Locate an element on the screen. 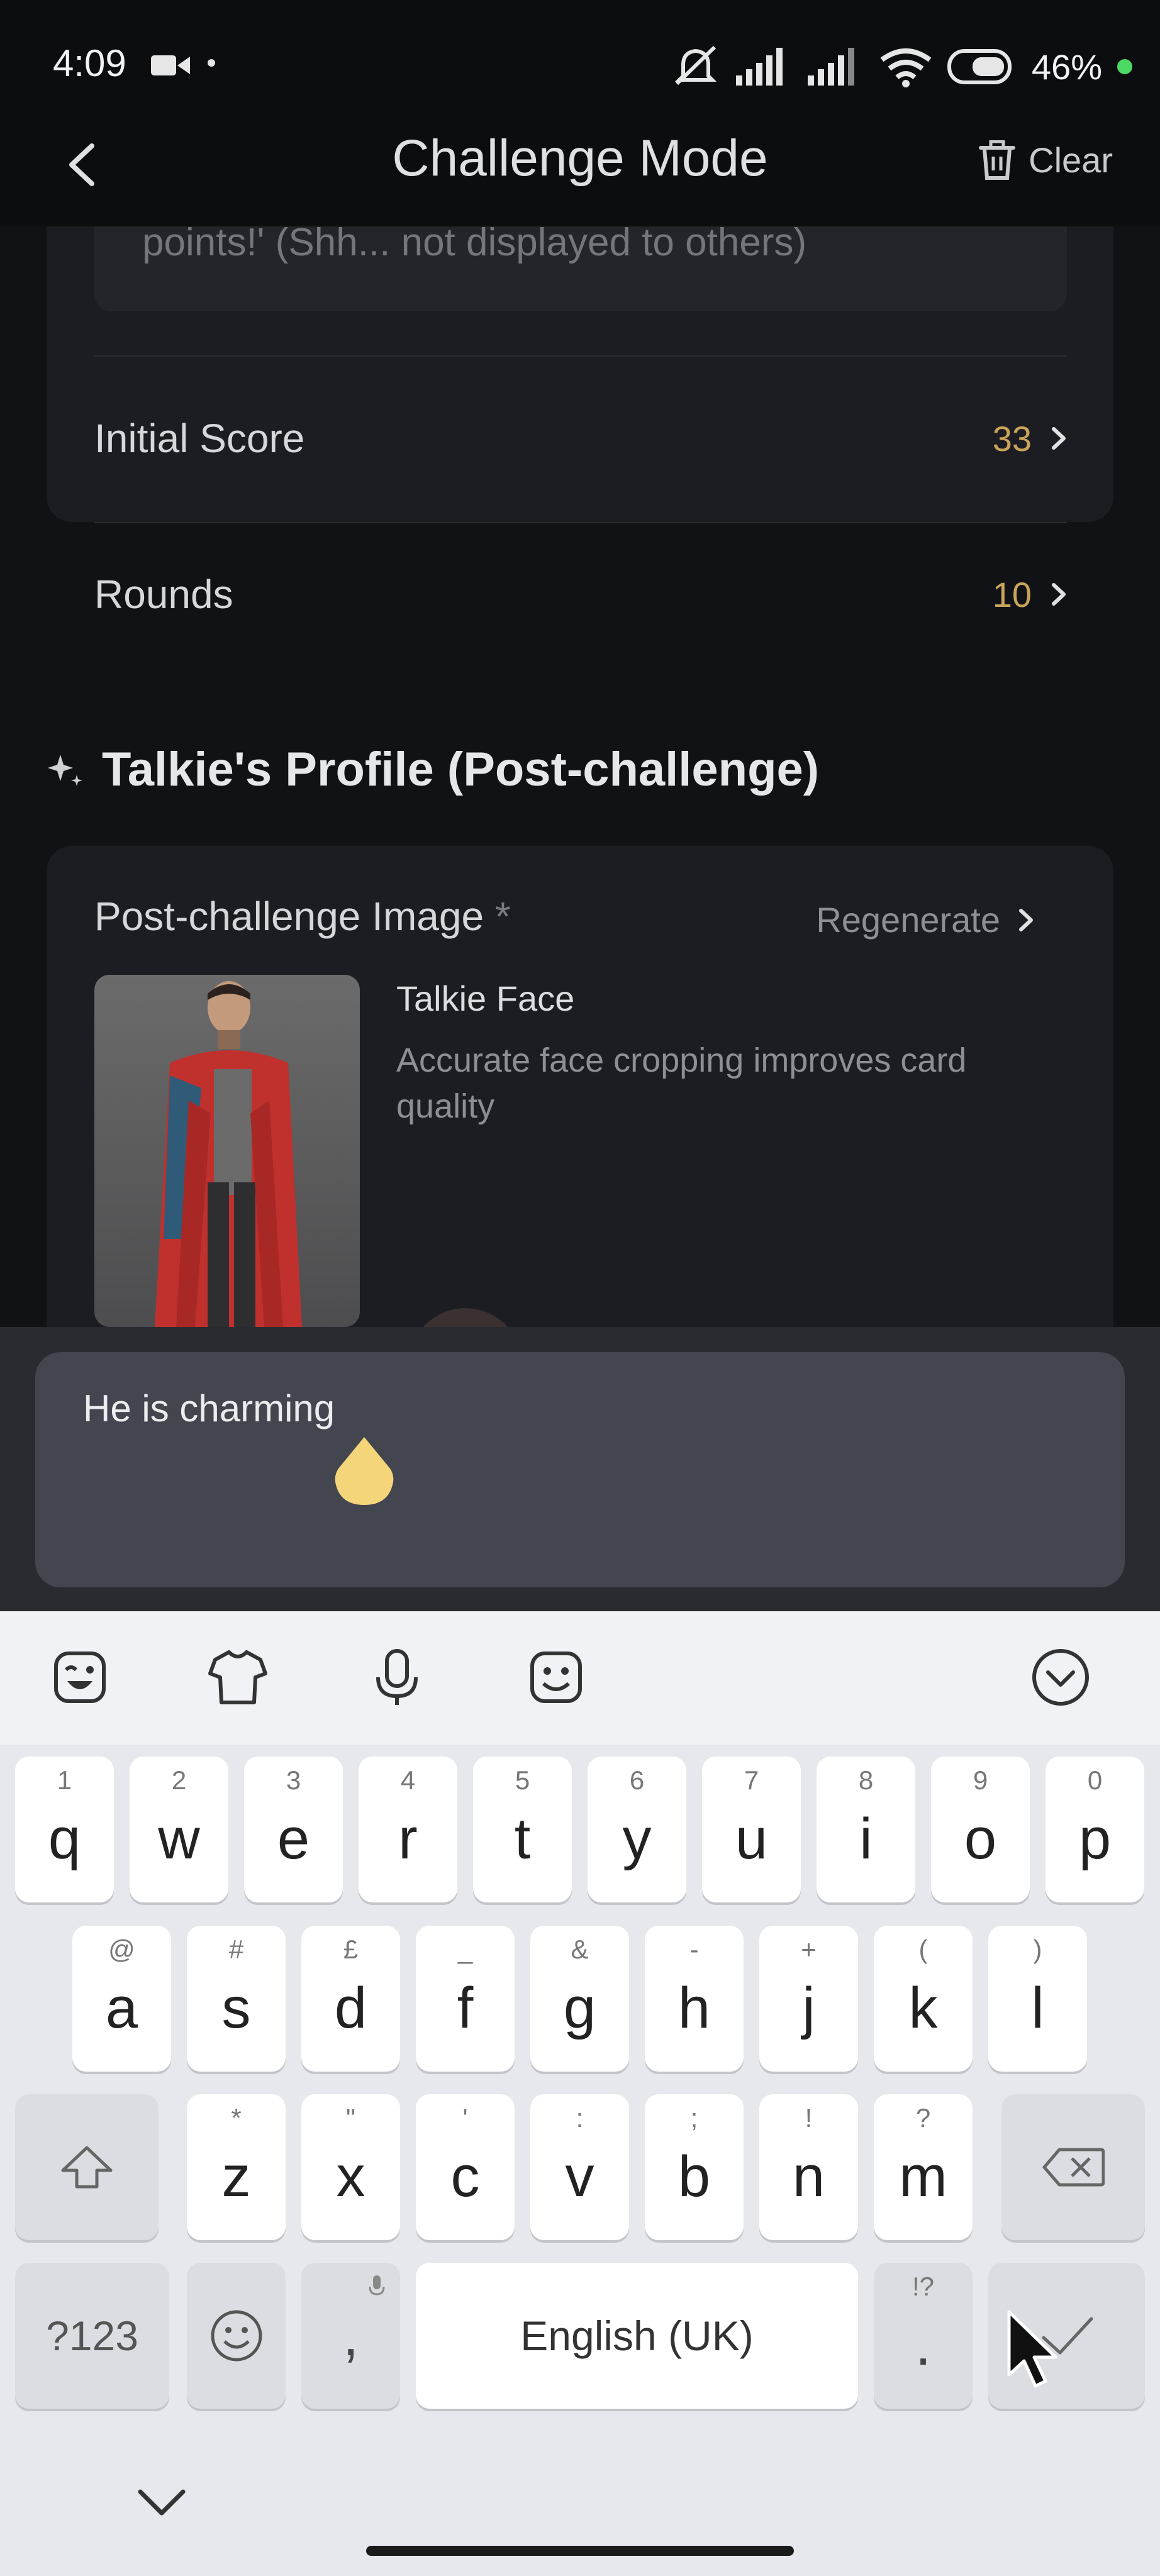  chevron-down-icon is located at coordinates (161, 2503).